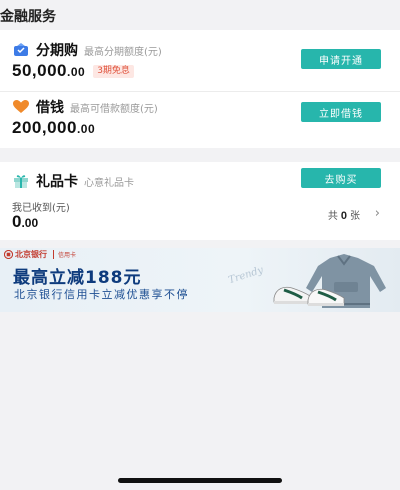 The image size is (400, 490). Describe the element at coordinates (200, 280) in the screenshot. I see `promo-banner: 北京银行 信用卡 最高立减188元 北京银行信用卡立减优惠享不停 Trendy` at that location.